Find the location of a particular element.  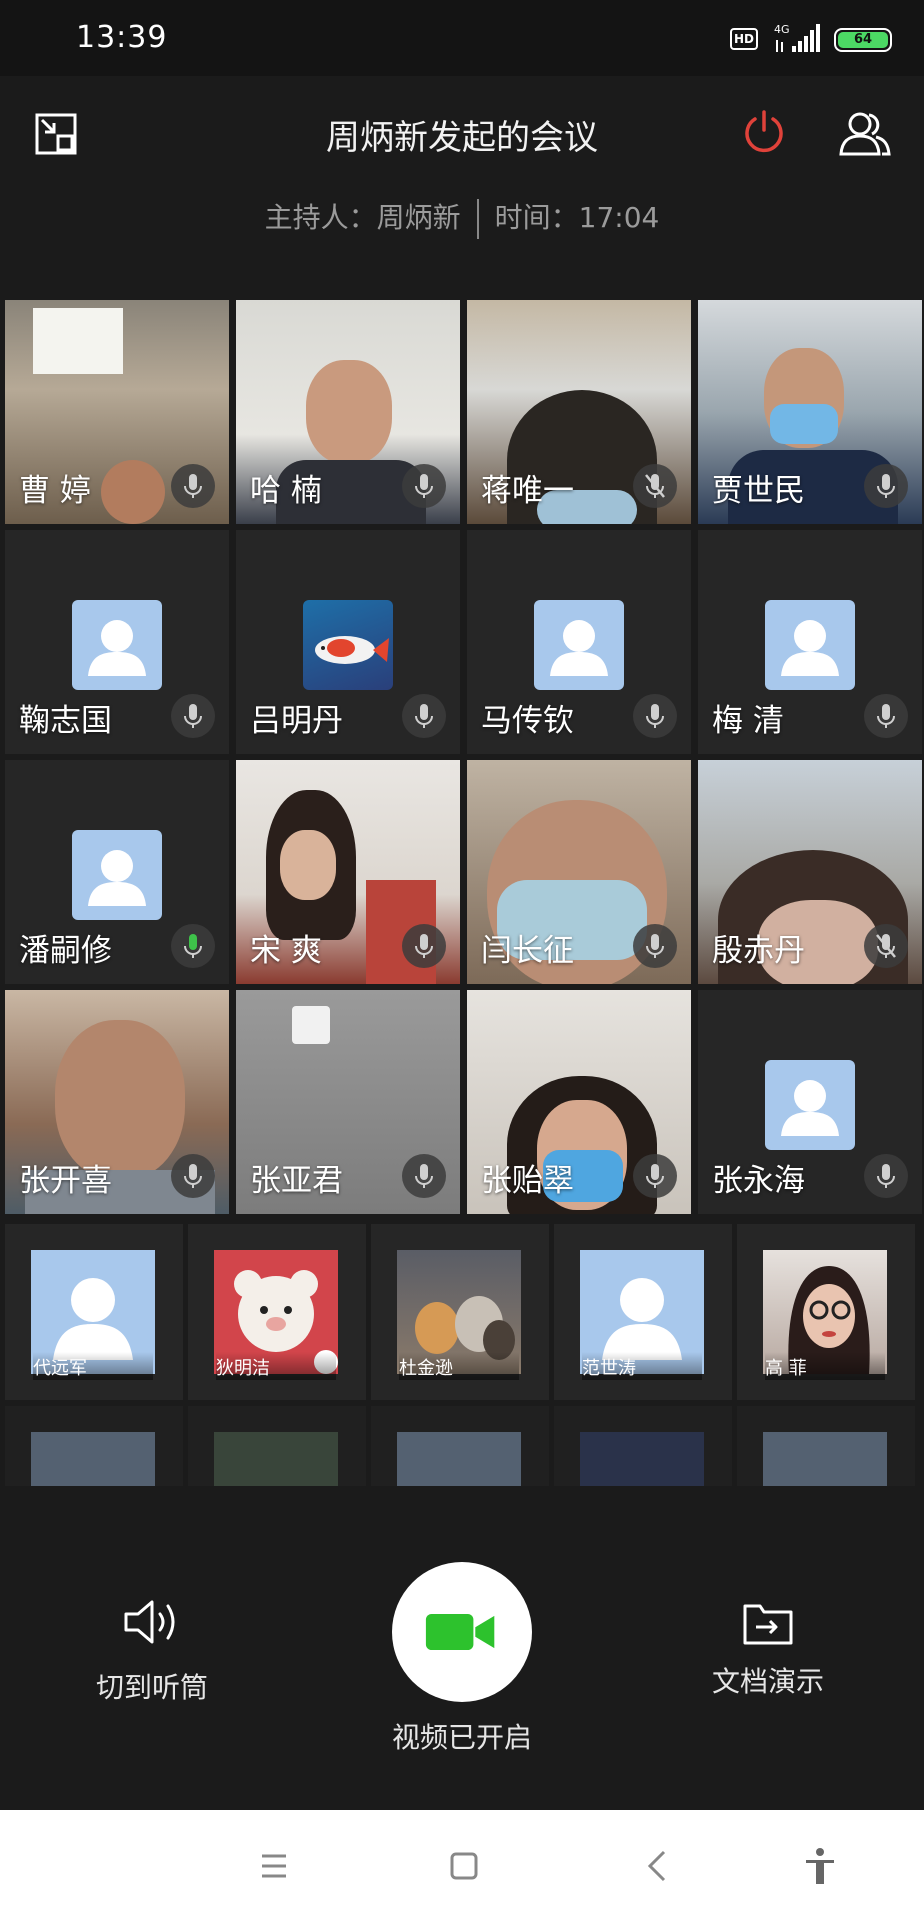

home-icon is located at coordinates (464, 1866).